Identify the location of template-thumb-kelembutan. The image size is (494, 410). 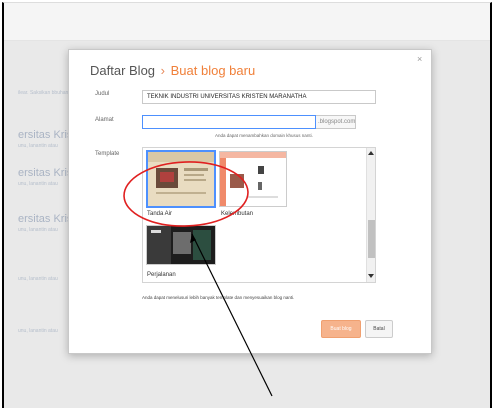
(253, 179).